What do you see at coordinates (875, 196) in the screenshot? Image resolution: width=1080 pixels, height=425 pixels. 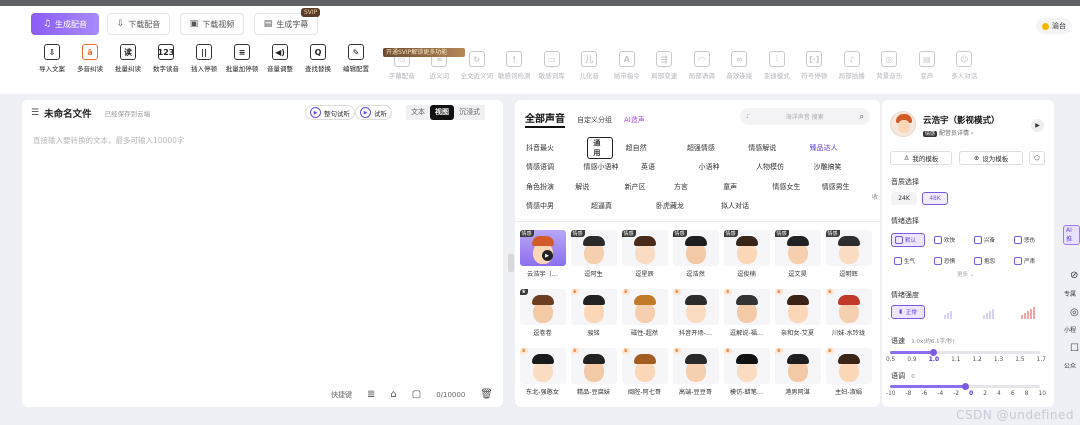 I see `collapse-tags-button: 收` at bounding box center [875, 196].